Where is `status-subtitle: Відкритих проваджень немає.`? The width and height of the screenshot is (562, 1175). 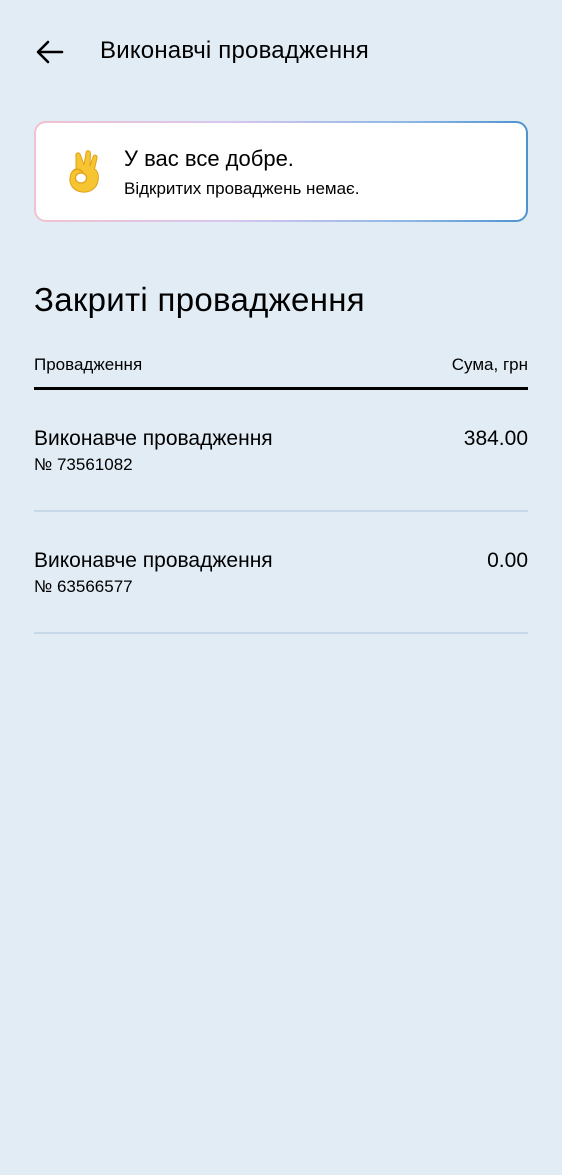 status-subtitle: Відкритих проваджень немає. is located at coordinates (242, 188).